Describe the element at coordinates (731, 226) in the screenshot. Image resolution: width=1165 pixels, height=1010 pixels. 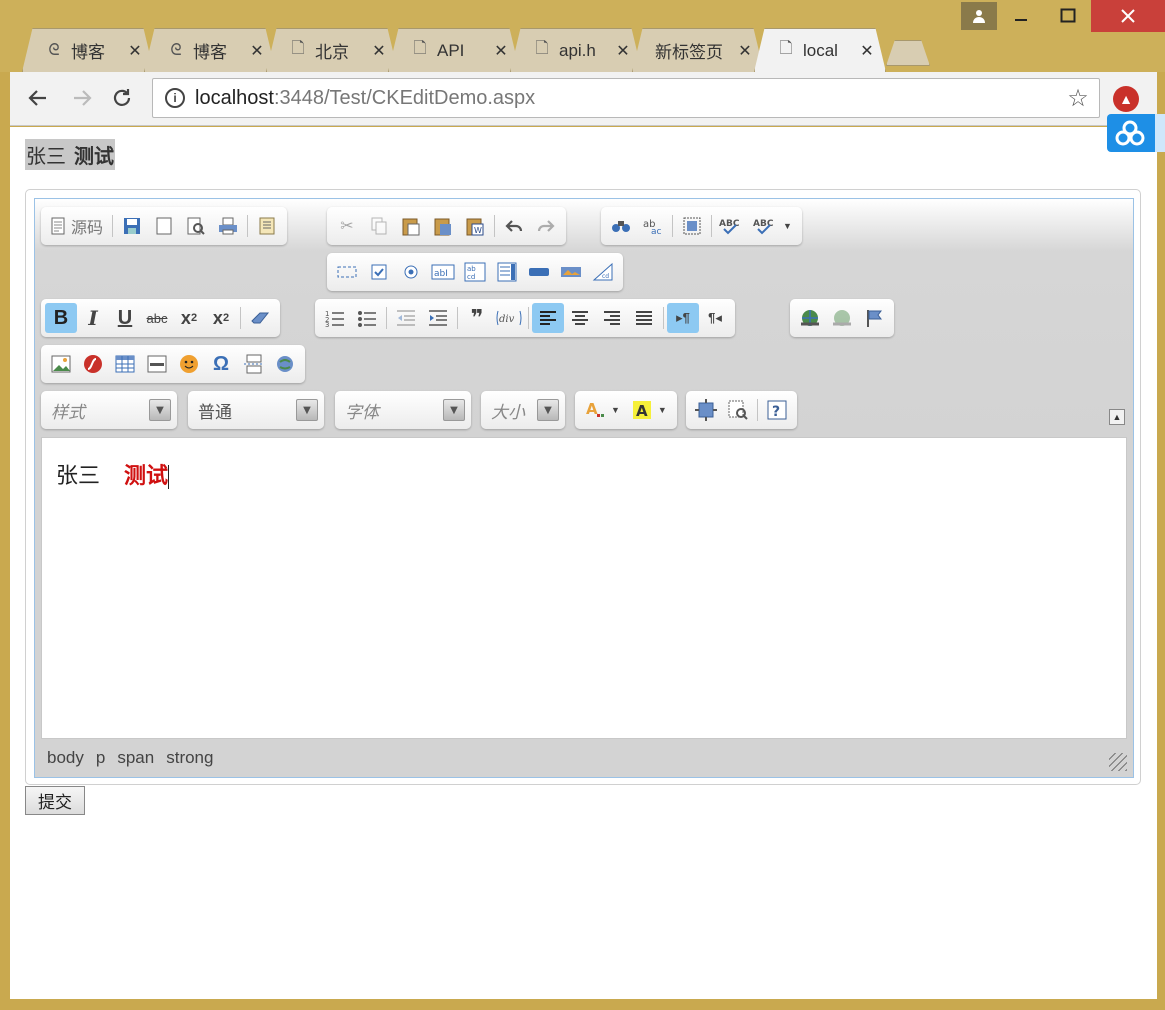
I see `spellcheck-icon: ABC` at that location.